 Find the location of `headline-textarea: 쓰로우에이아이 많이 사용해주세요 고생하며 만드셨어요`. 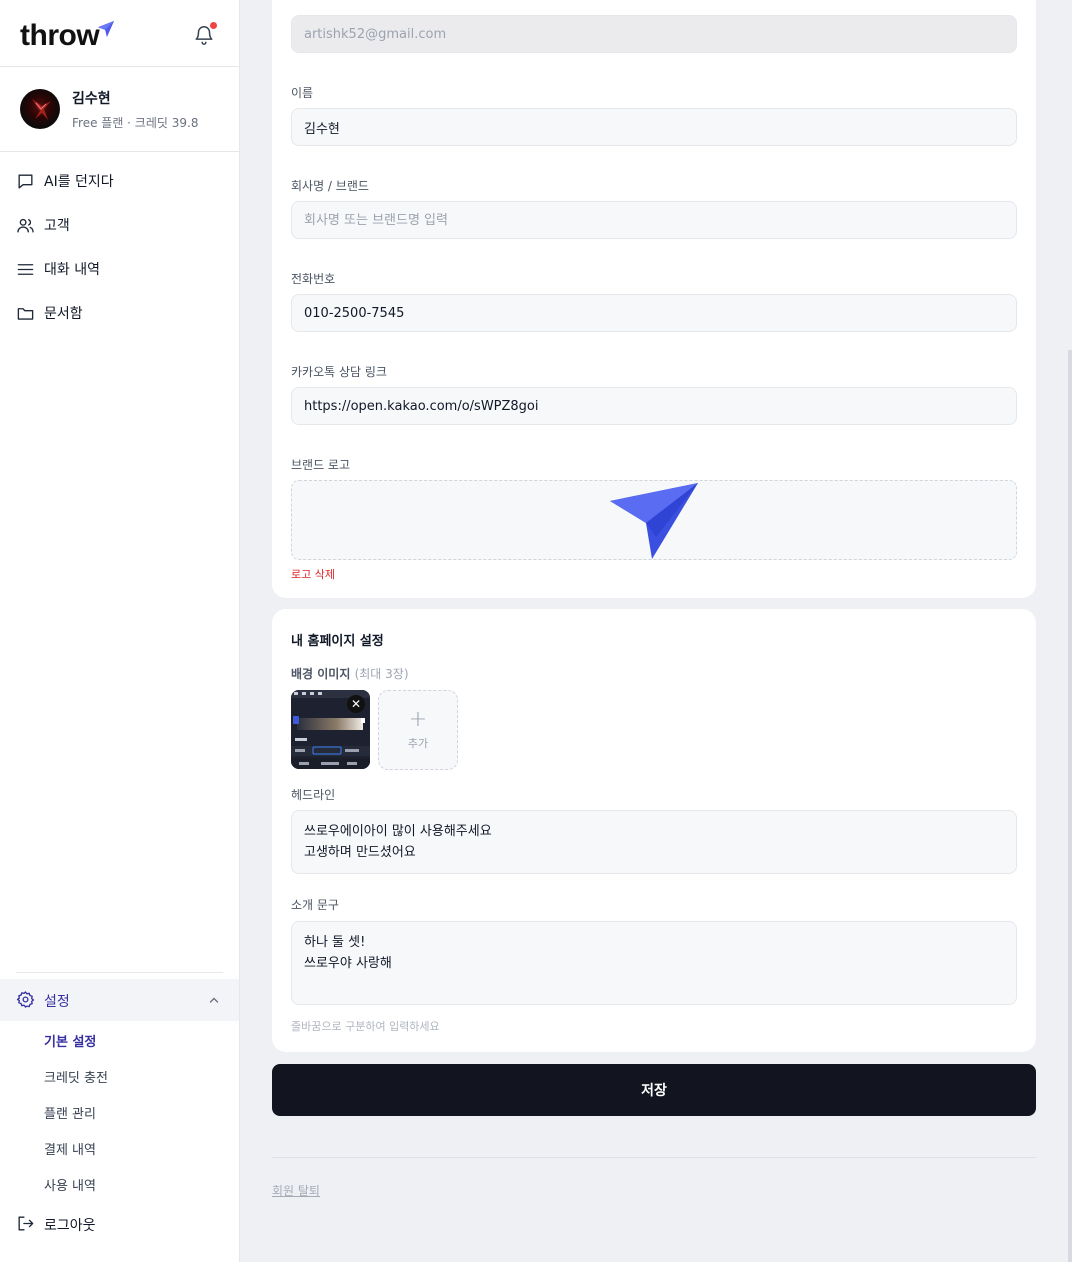

headline-textarea: 쓰로우에이아이 많이 사용해주세요 고생하며 만드셨어요 is located at coordinates (654, 842).